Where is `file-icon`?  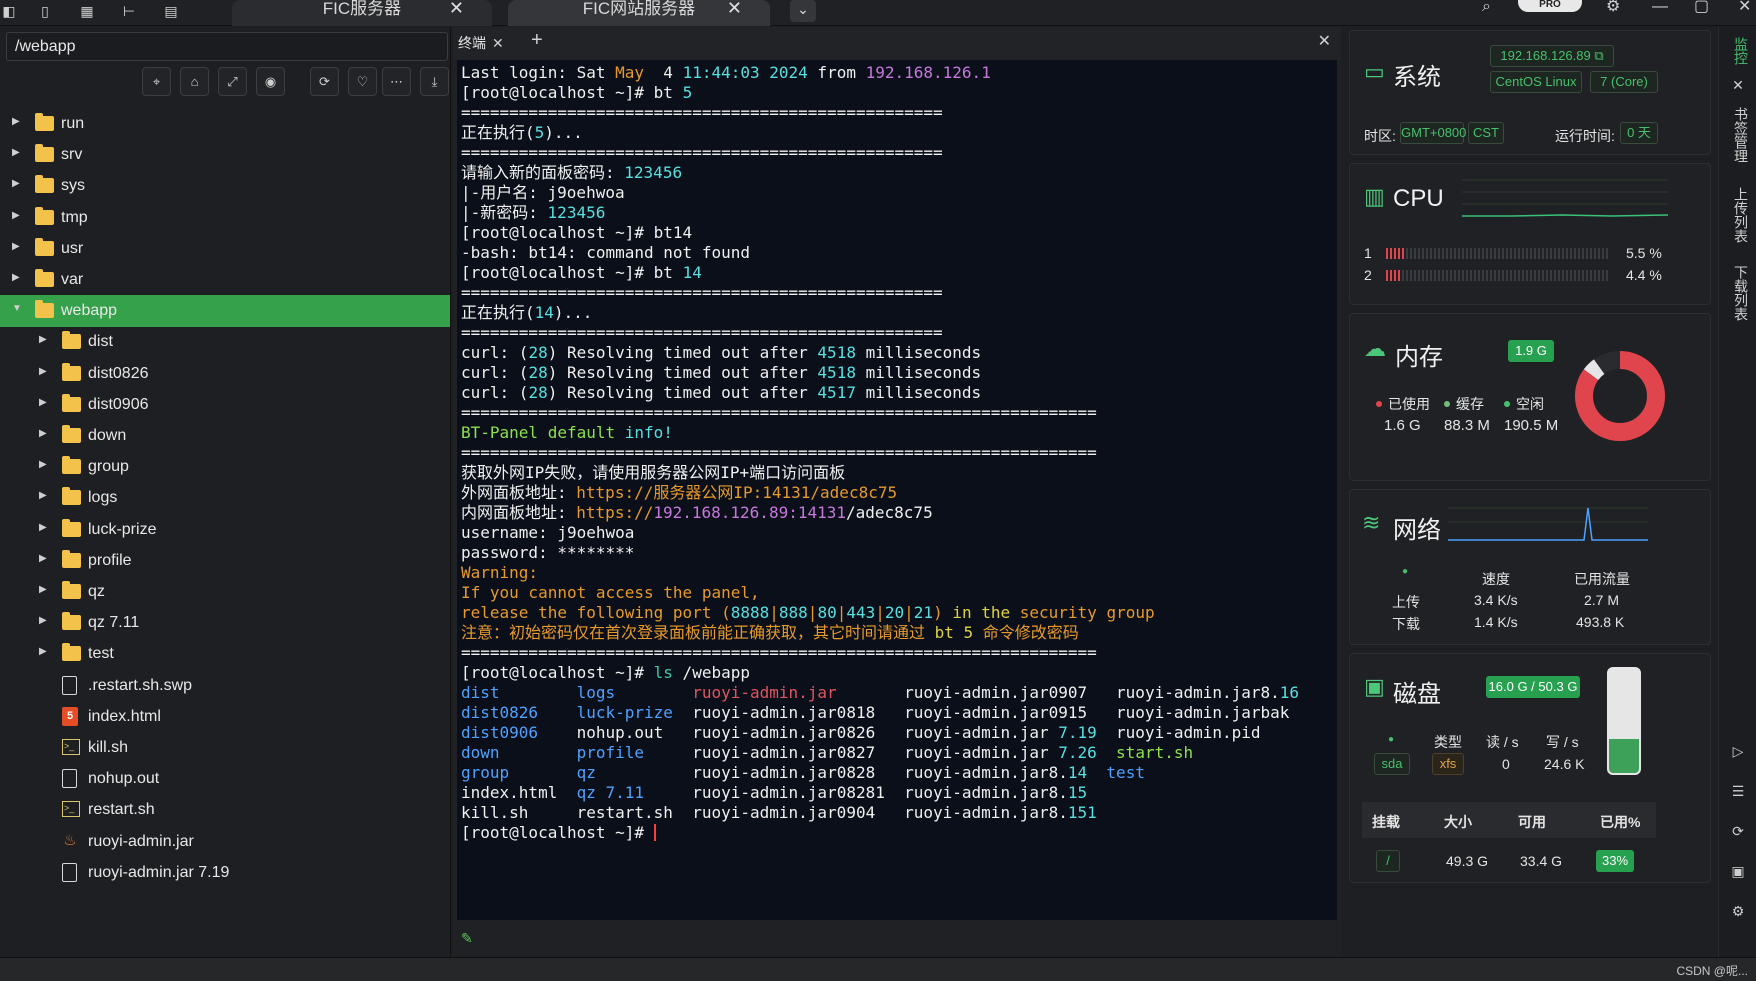 file-icon is located at coordinates (69, 779).